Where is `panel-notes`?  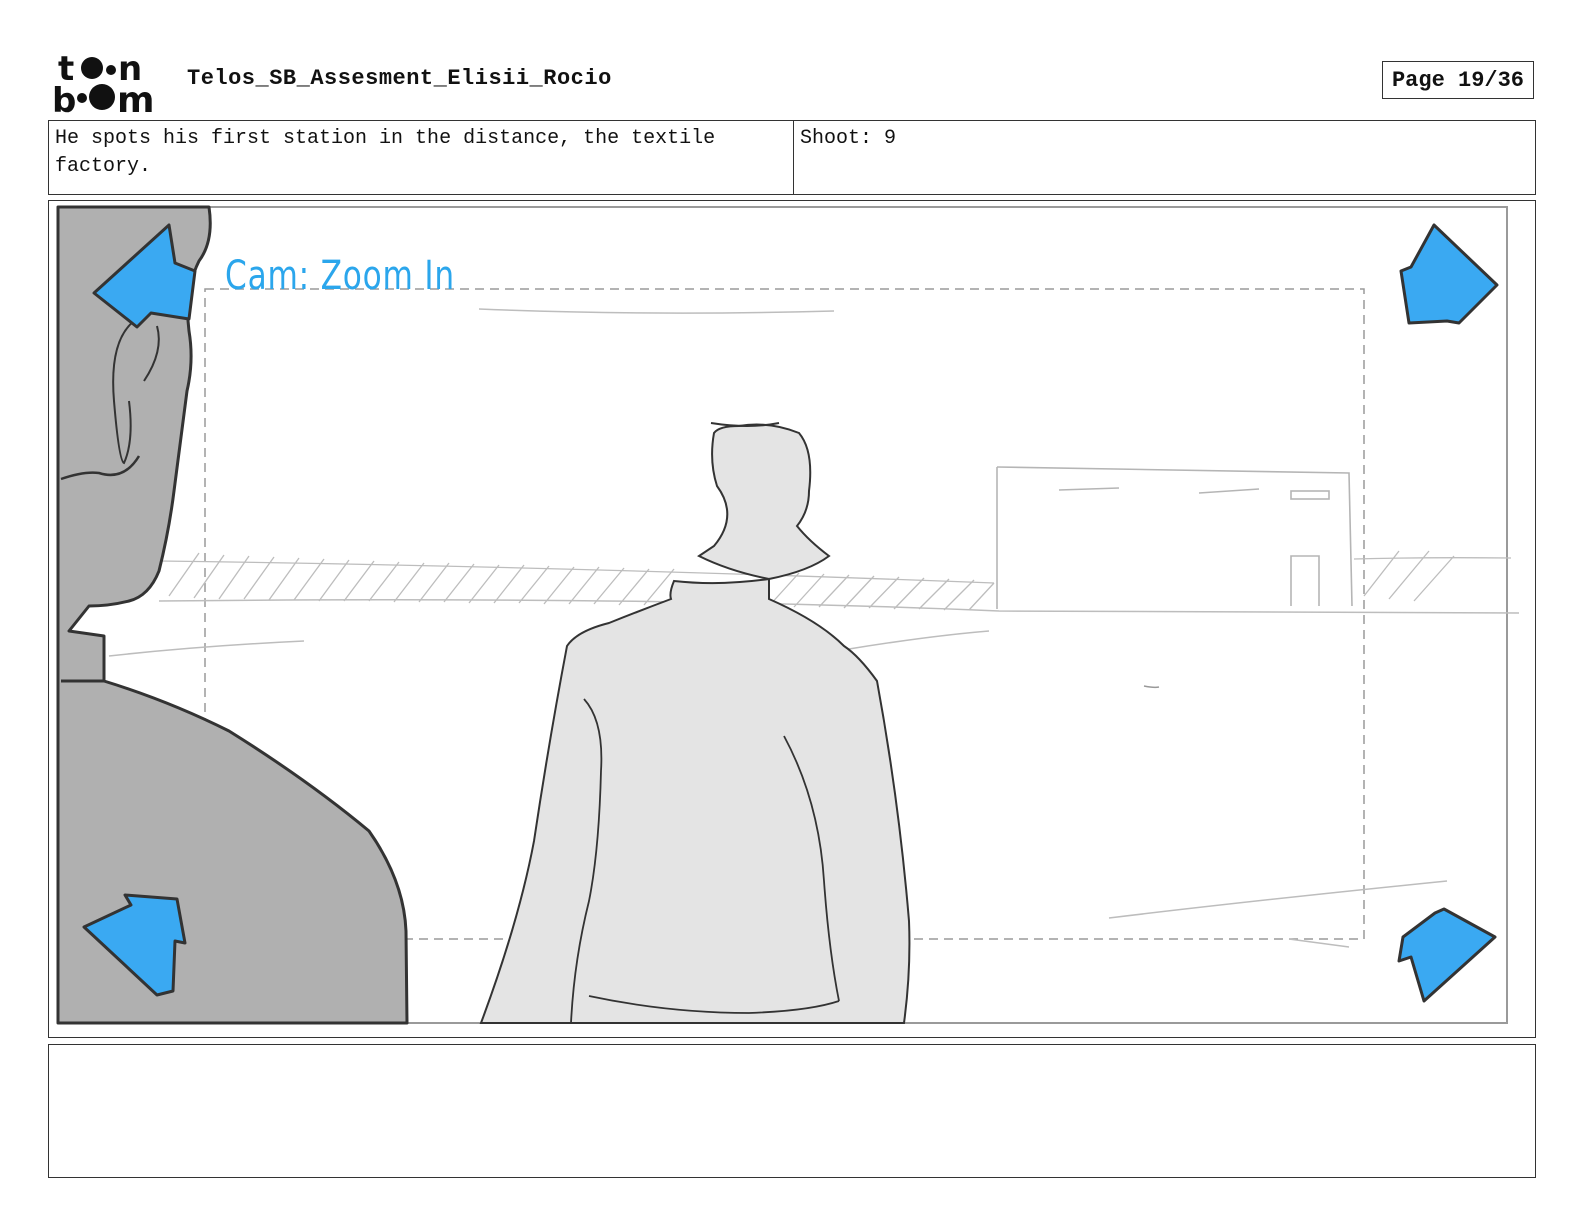 panel-notes is located at coordinates (792, 1111).